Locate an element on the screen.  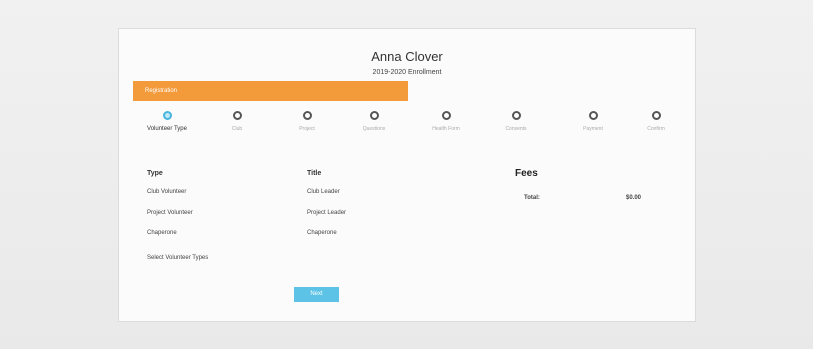
next-button: Next is located at coordinates (316, 294).